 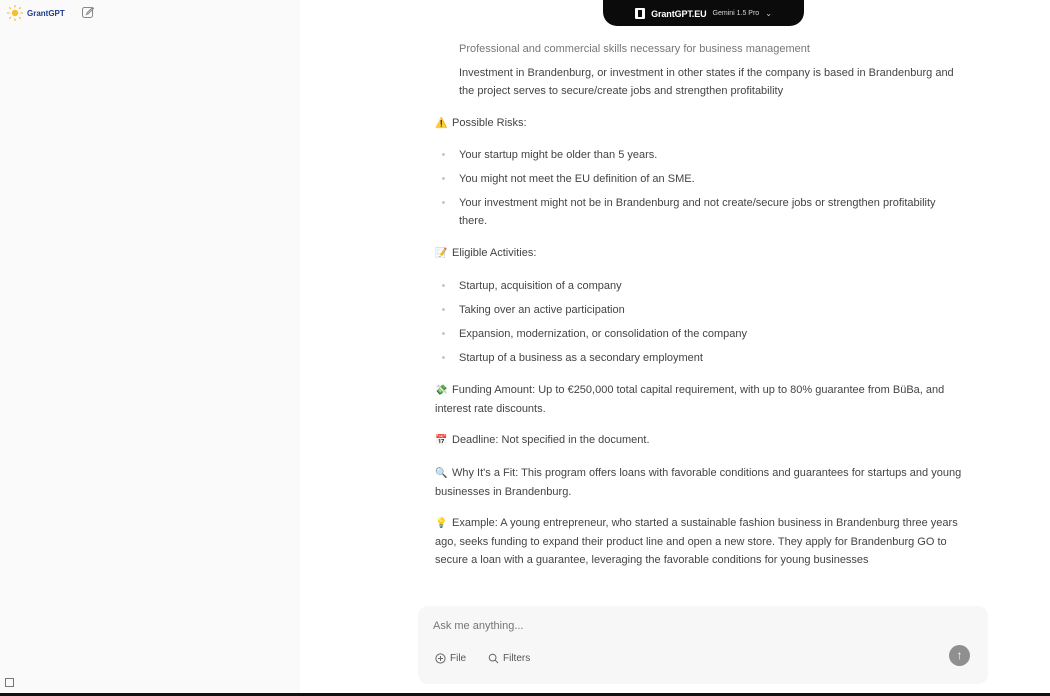 What do you see at coordinates (705, 253) in the screenshot?
I see `activities-heading: 📝 Eligible Activities:` at bounding box center [705, 253].